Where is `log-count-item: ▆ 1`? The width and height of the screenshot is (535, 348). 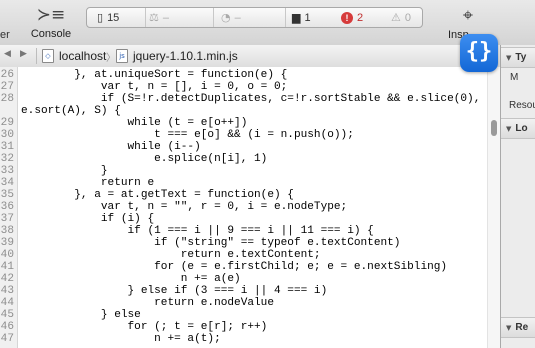 log-count-item: ▆ 1 is located at coordinates (301, 17).